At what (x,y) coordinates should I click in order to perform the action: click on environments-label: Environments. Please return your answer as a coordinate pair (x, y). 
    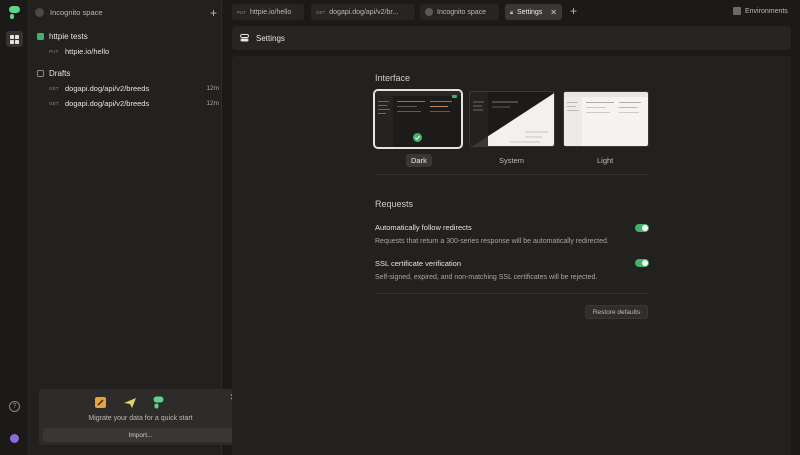
    Looking at the image, I should click on (766, 11).